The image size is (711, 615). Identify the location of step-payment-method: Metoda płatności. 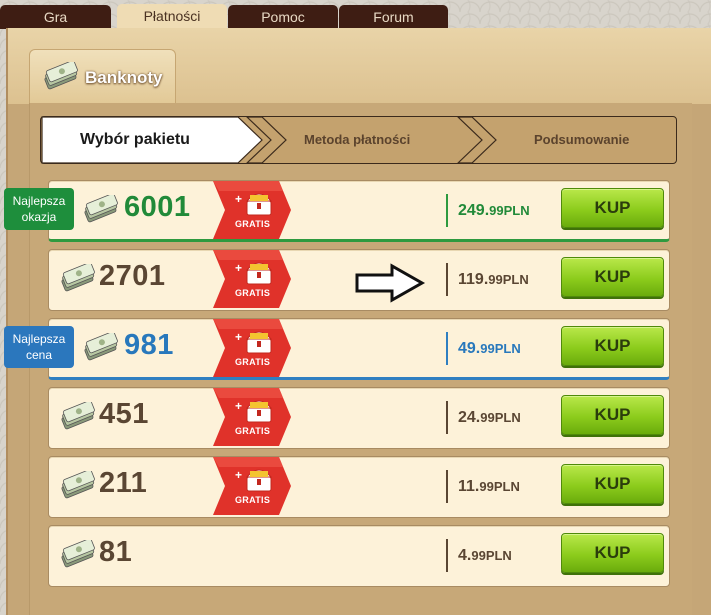
(357, 139).